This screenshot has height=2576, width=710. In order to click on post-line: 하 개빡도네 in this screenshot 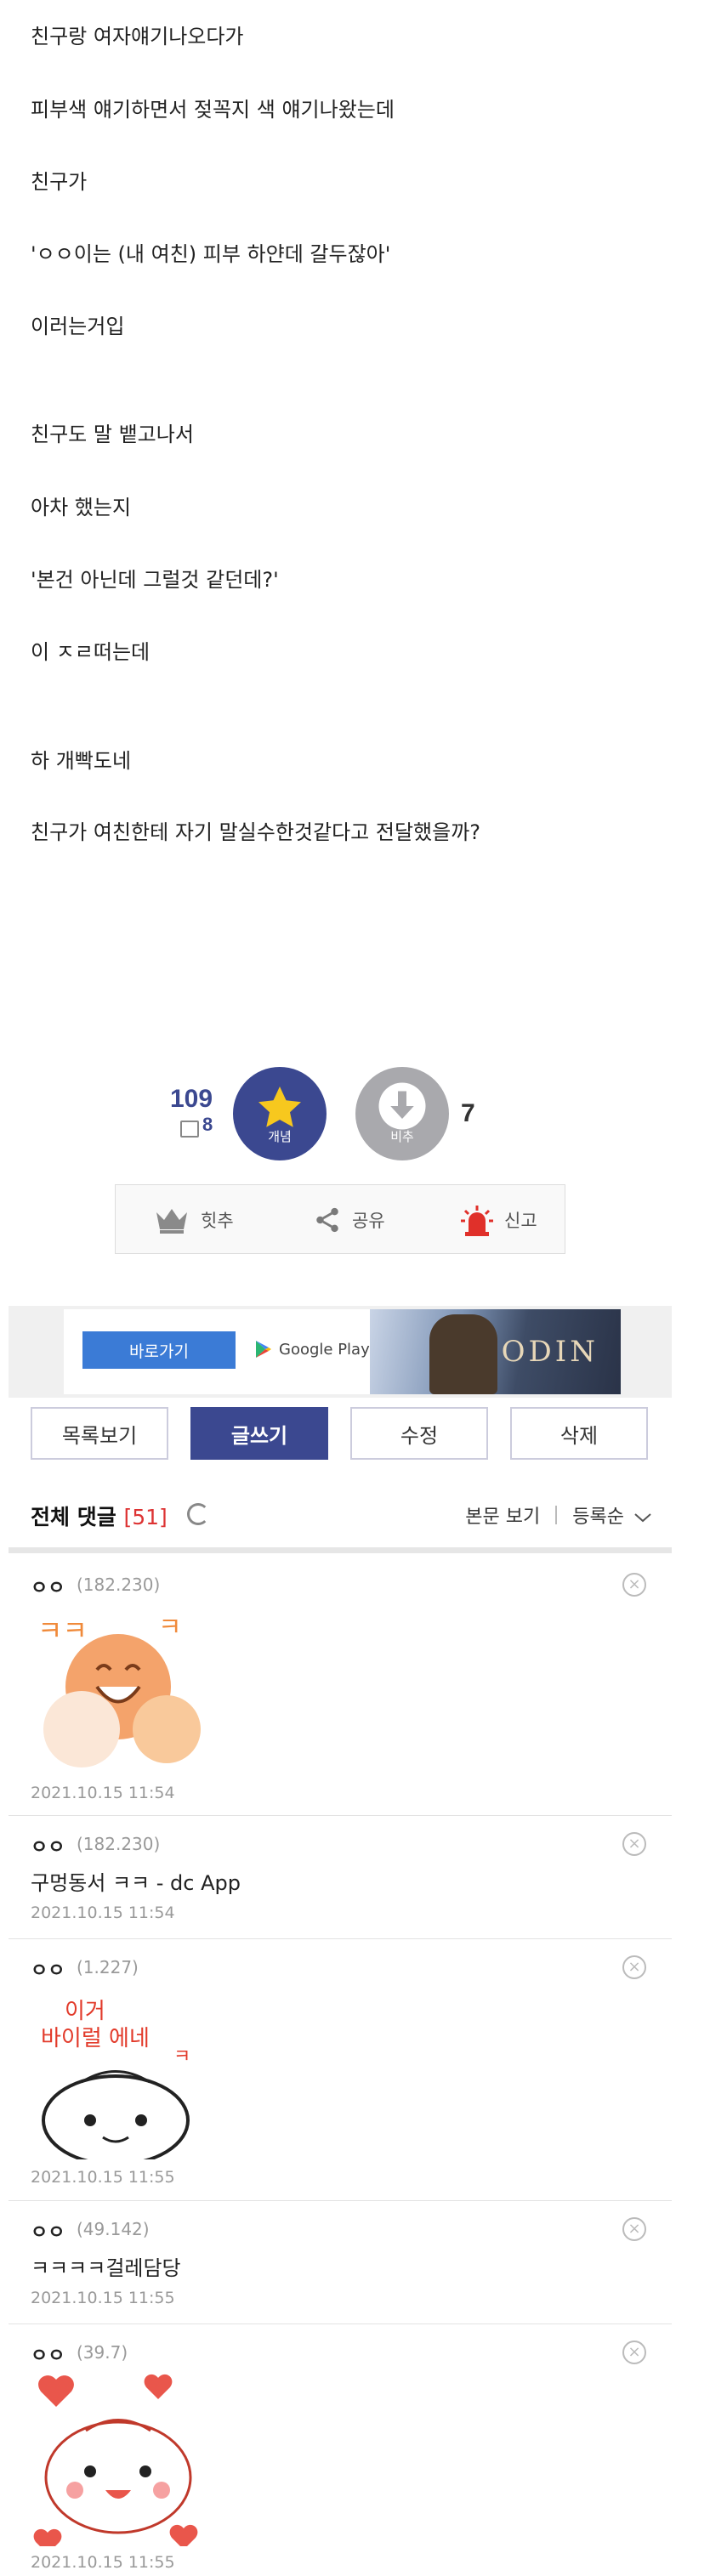, I will do `click(81, 761)`.